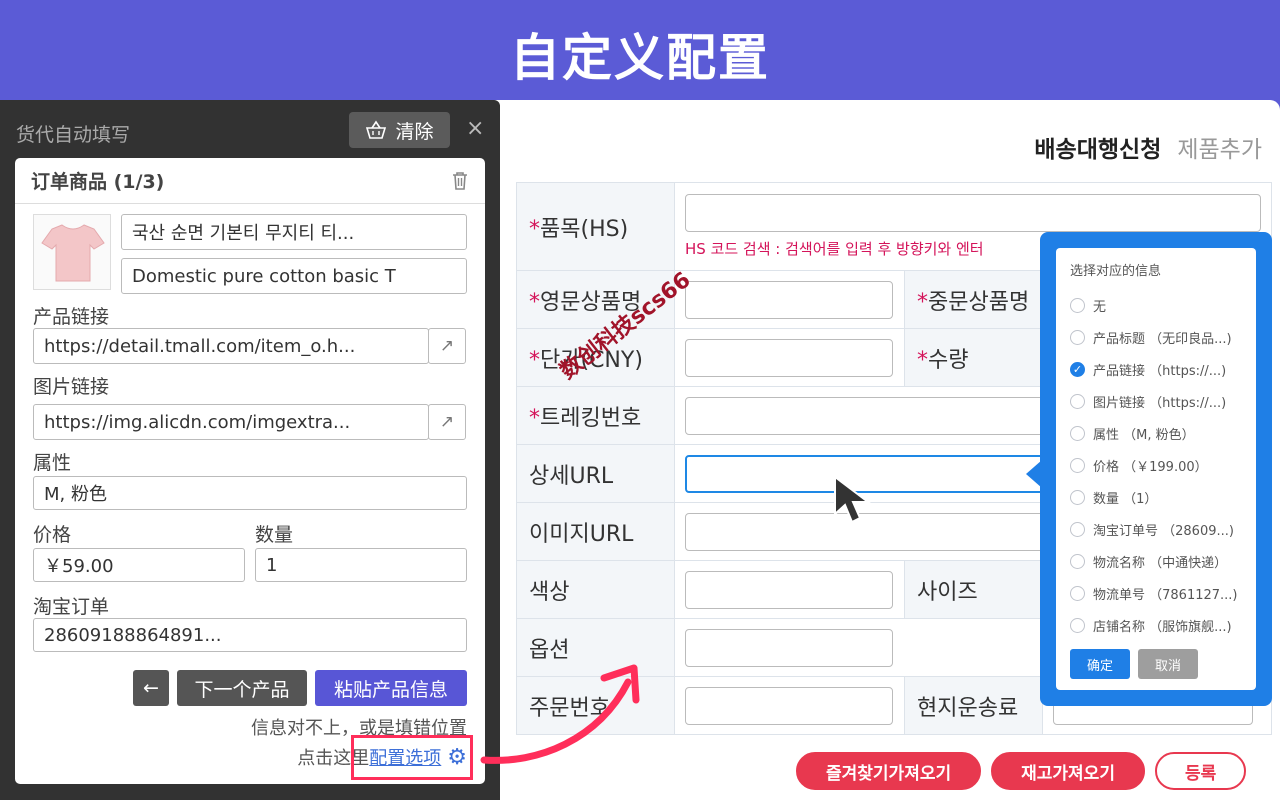 The image size is (1280, 800). I want to click on dropdown-actions: 确定 取消, so click(1156, 664).